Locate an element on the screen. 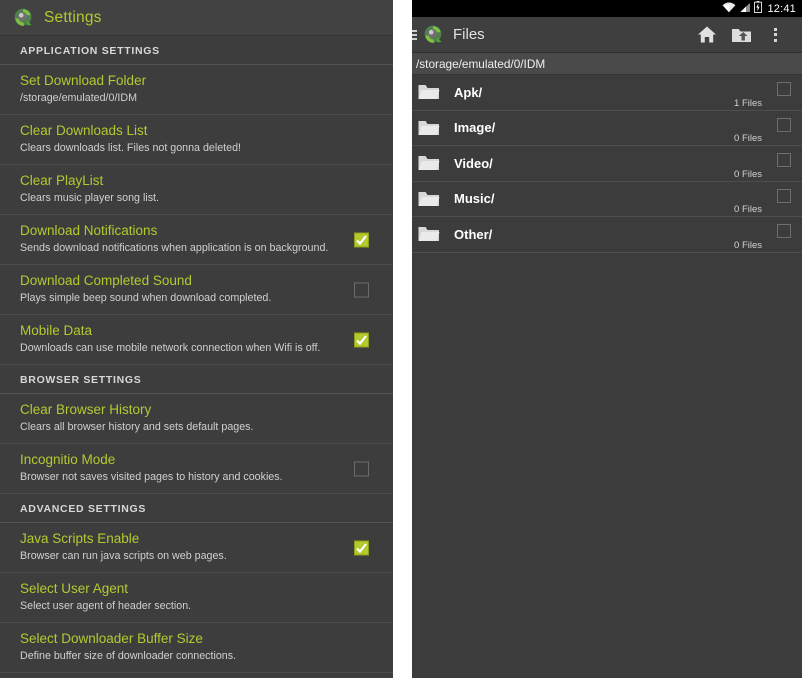 This screenshot has height=678, width=802. file-row-video: Video/ 0 Files is located at coordinates (607, 164).